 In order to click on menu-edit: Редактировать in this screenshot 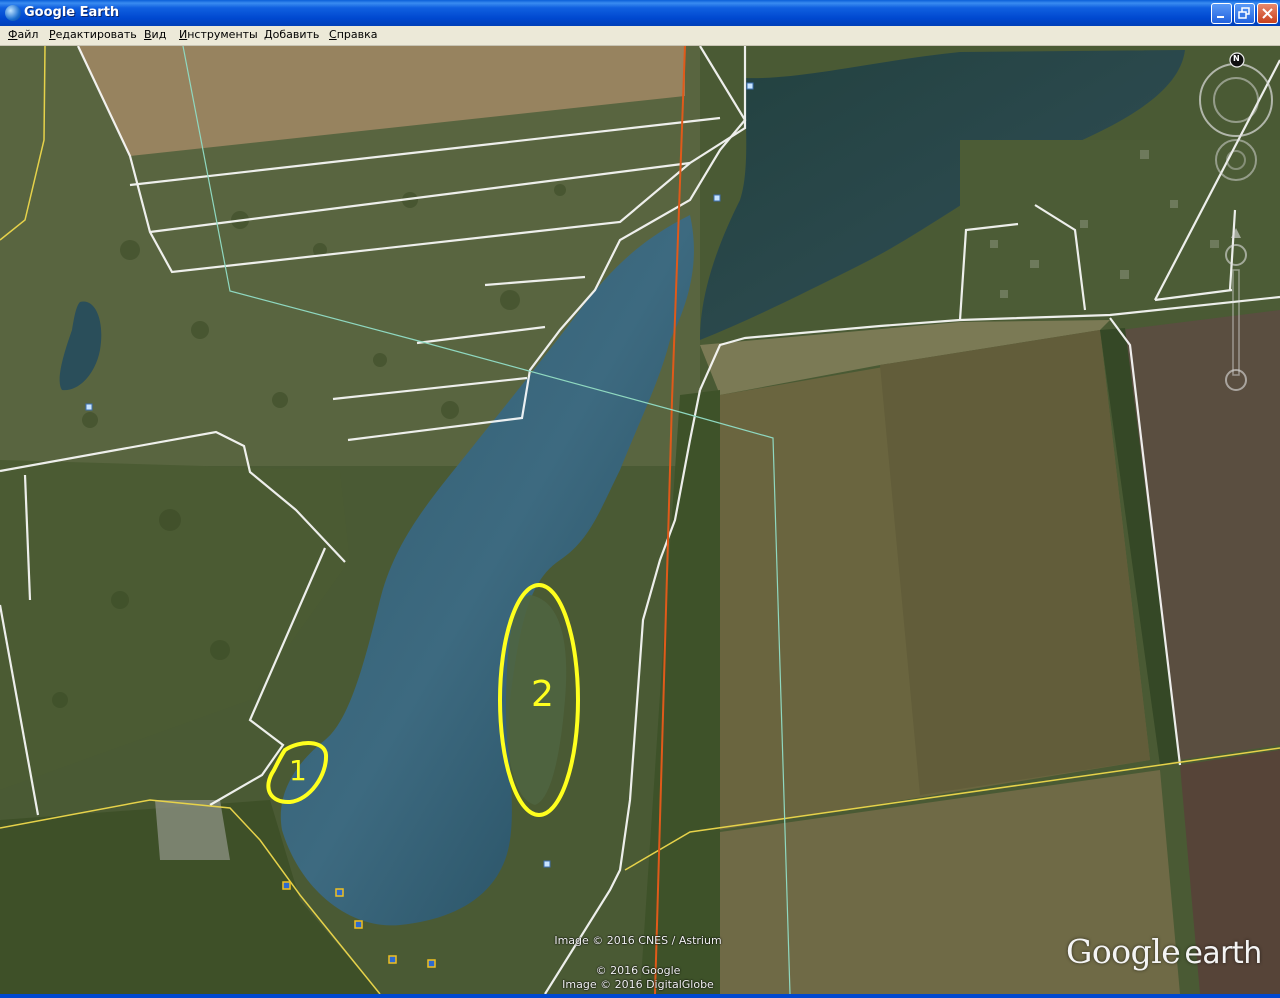, I will do `click(93, 34)`.